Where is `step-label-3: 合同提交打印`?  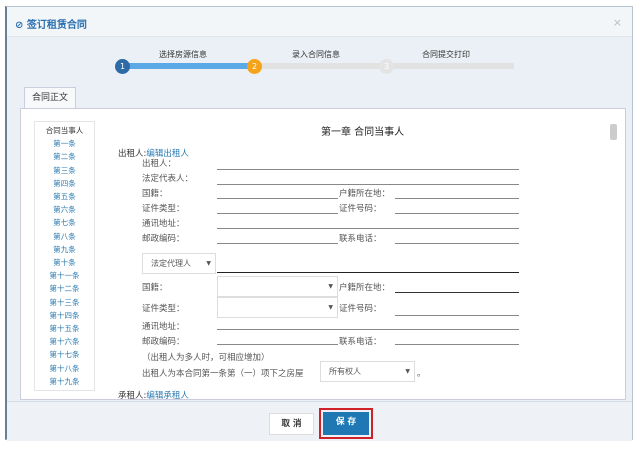
step-label-3: 合同提交打印 is located at coordinates (446, 54).